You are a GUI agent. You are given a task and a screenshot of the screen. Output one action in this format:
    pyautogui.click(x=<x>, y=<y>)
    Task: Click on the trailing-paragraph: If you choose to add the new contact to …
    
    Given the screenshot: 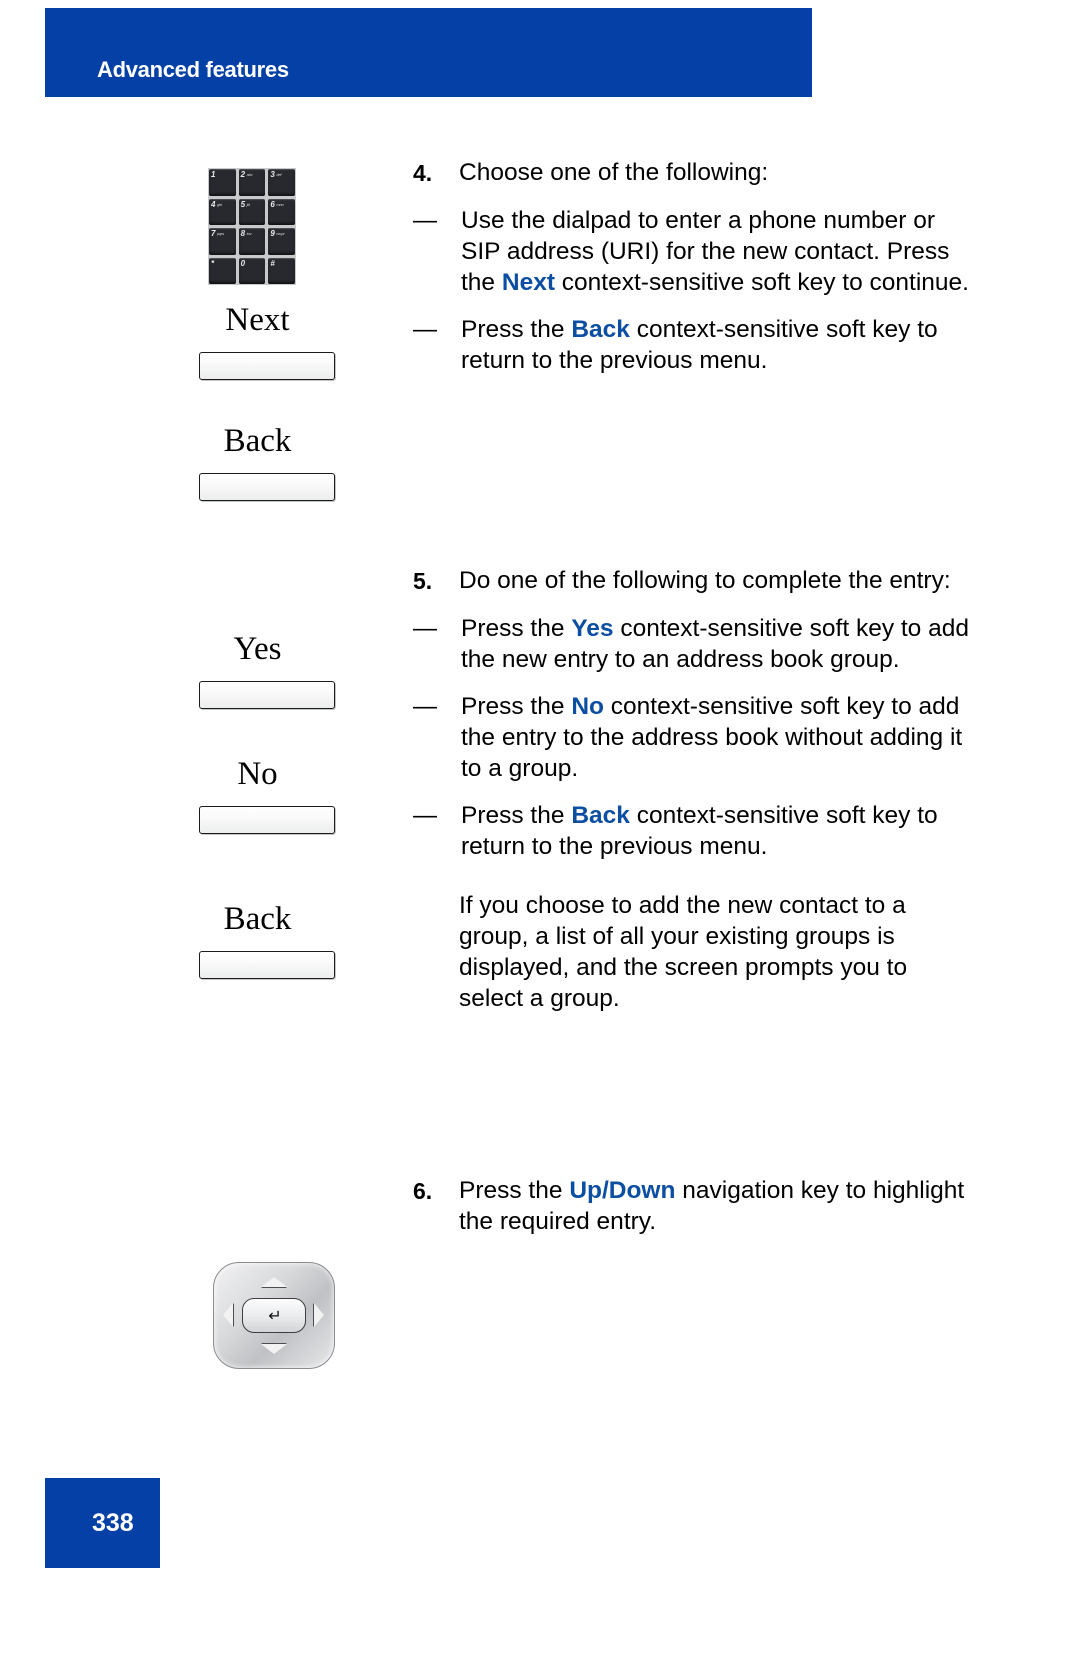 What is the action you would take?
    pyautogui.click(x=683, y=952)
    